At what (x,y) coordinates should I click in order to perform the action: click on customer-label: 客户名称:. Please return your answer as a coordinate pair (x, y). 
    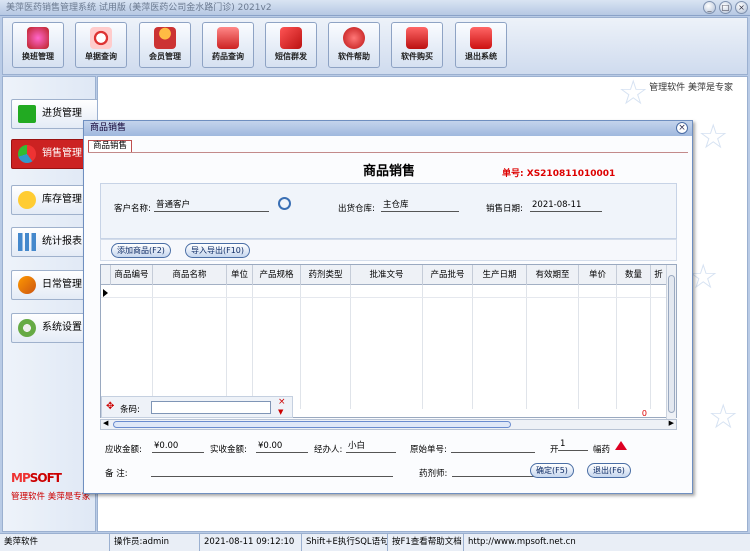
    Looking at the image, I should click on (132, 209).